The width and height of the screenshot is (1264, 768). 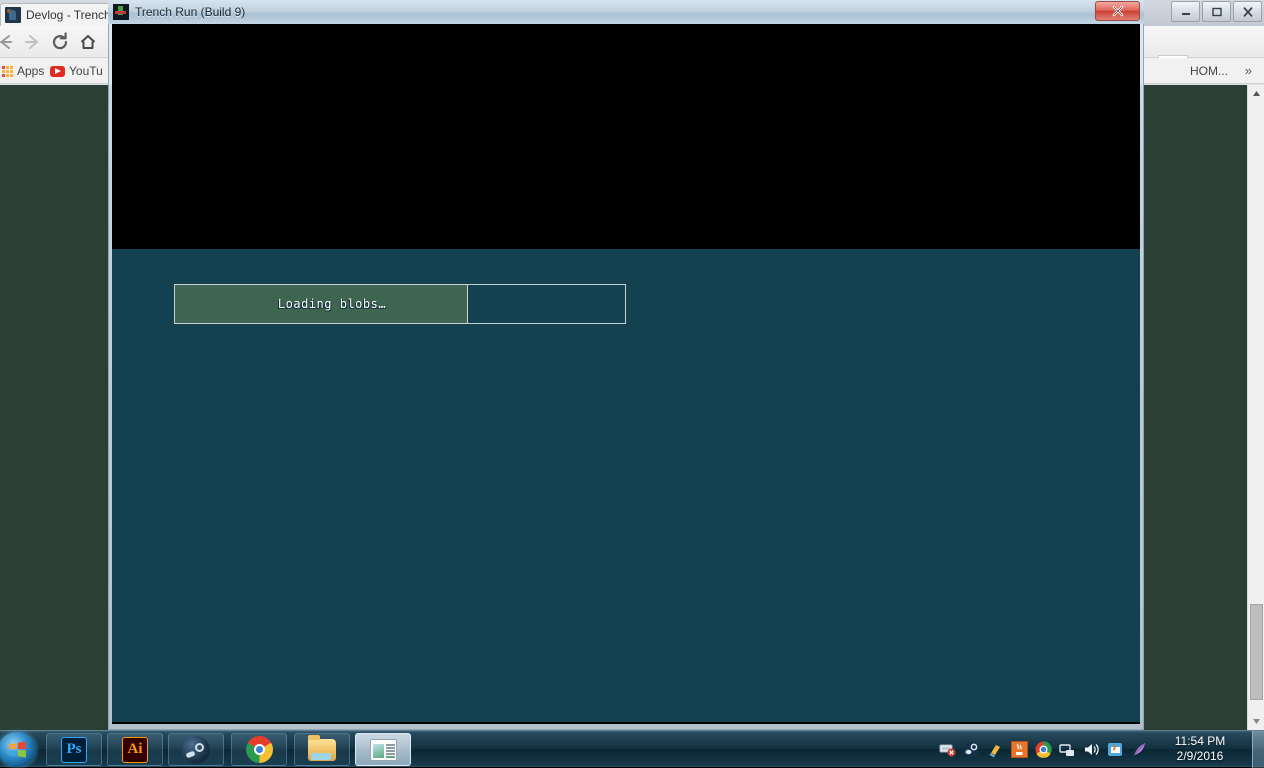 What do you see at coordinates (68, 15) in the screenshot?
I see `browser-tab-title: Devlog - Trench` at bounding box center [68, 15].